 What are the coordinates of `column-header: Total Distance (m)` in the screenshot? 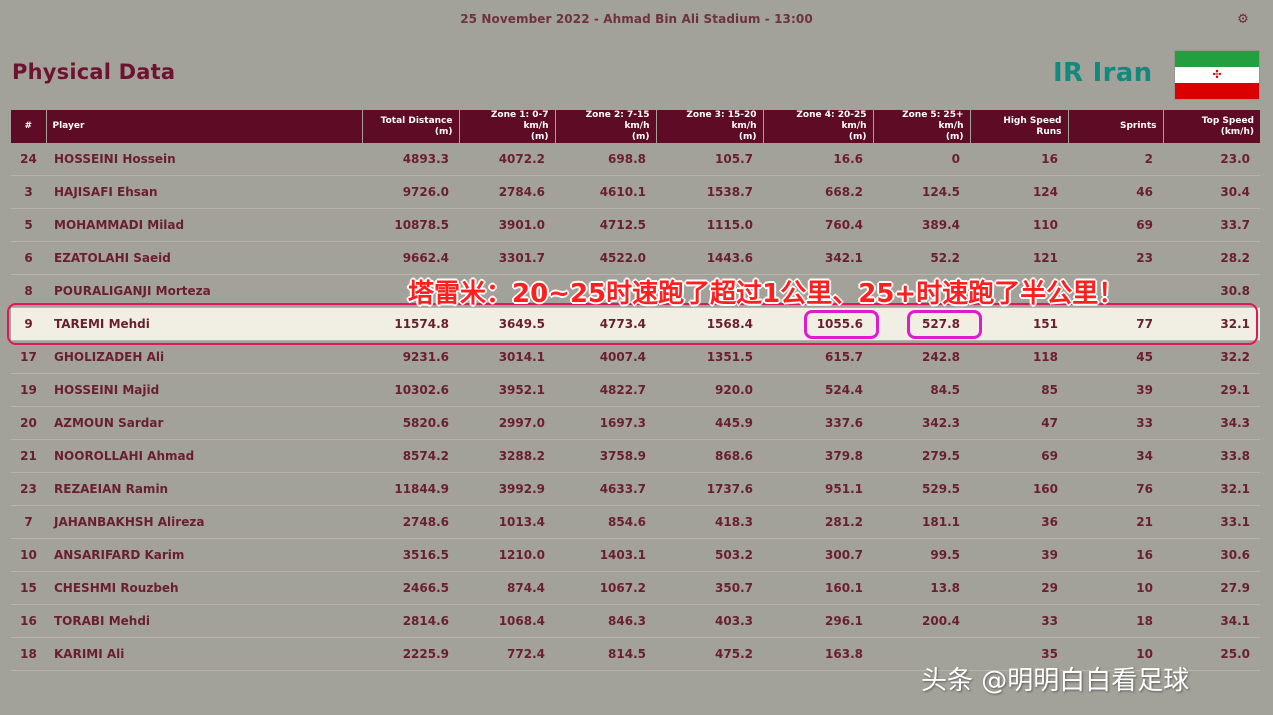 It's located at (411, 126).